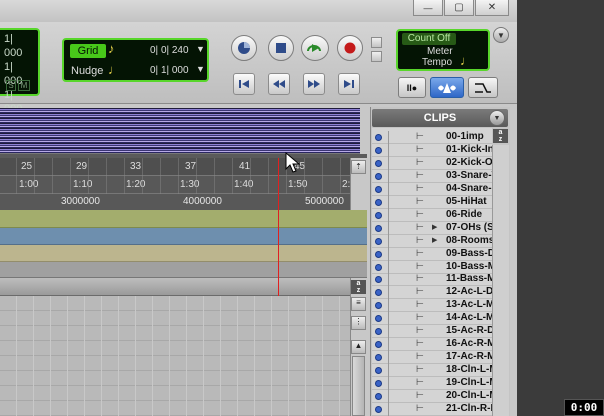  What do you see at coordinates (432, 202) in the screenshot?
I see `clip-list-item: ⊢ 05-HiHat` at bounding box center [432, 202].